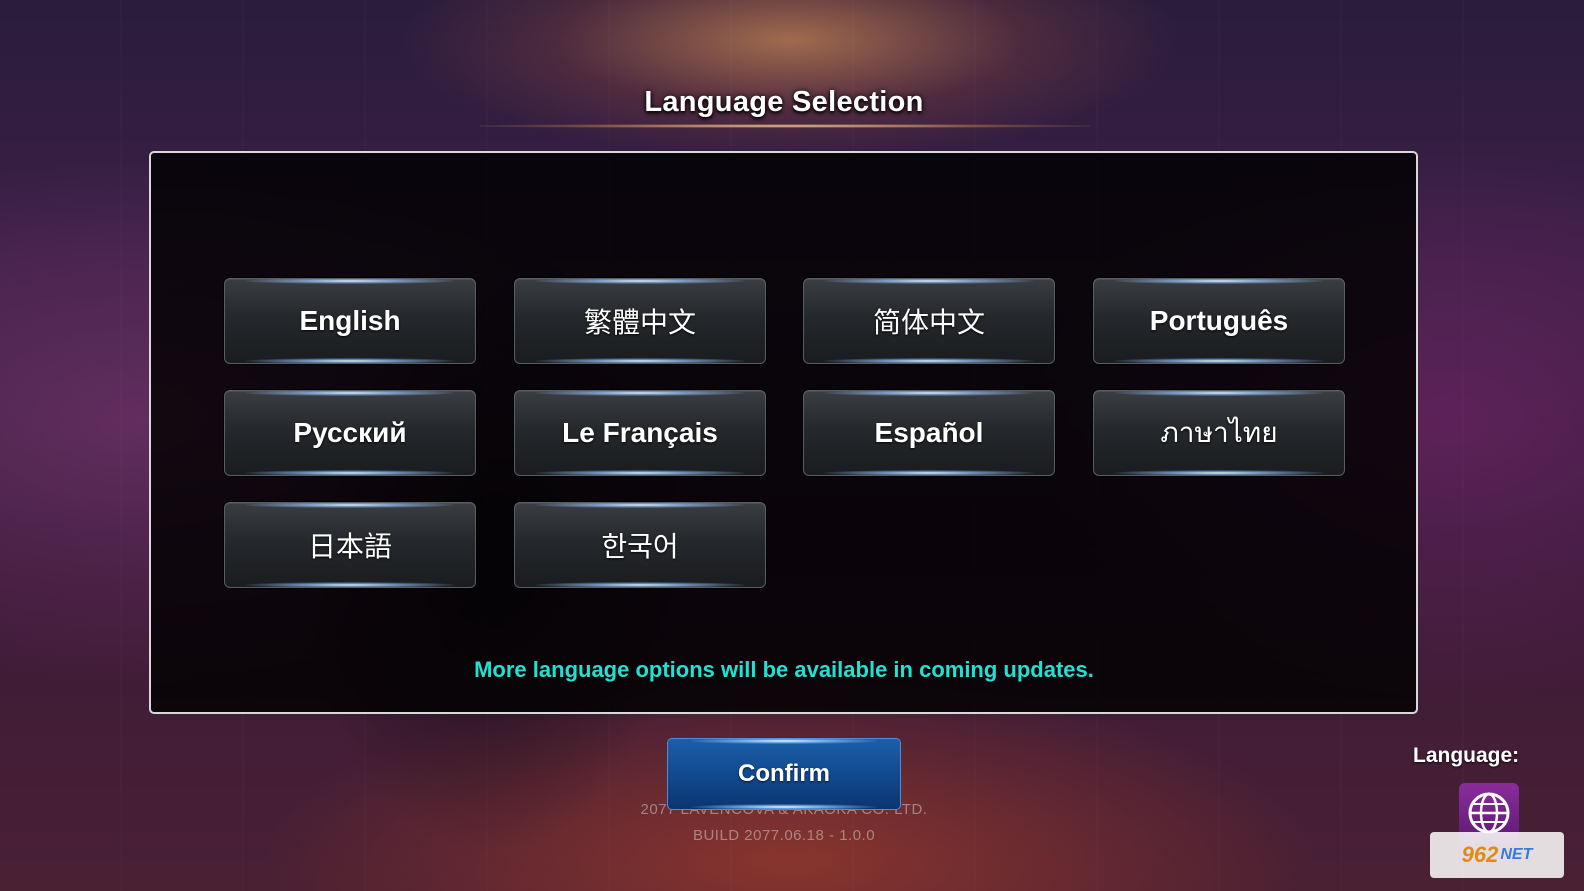  I want to click on language-button-traditional-chinese: 繁體中文, so click(640, 321).